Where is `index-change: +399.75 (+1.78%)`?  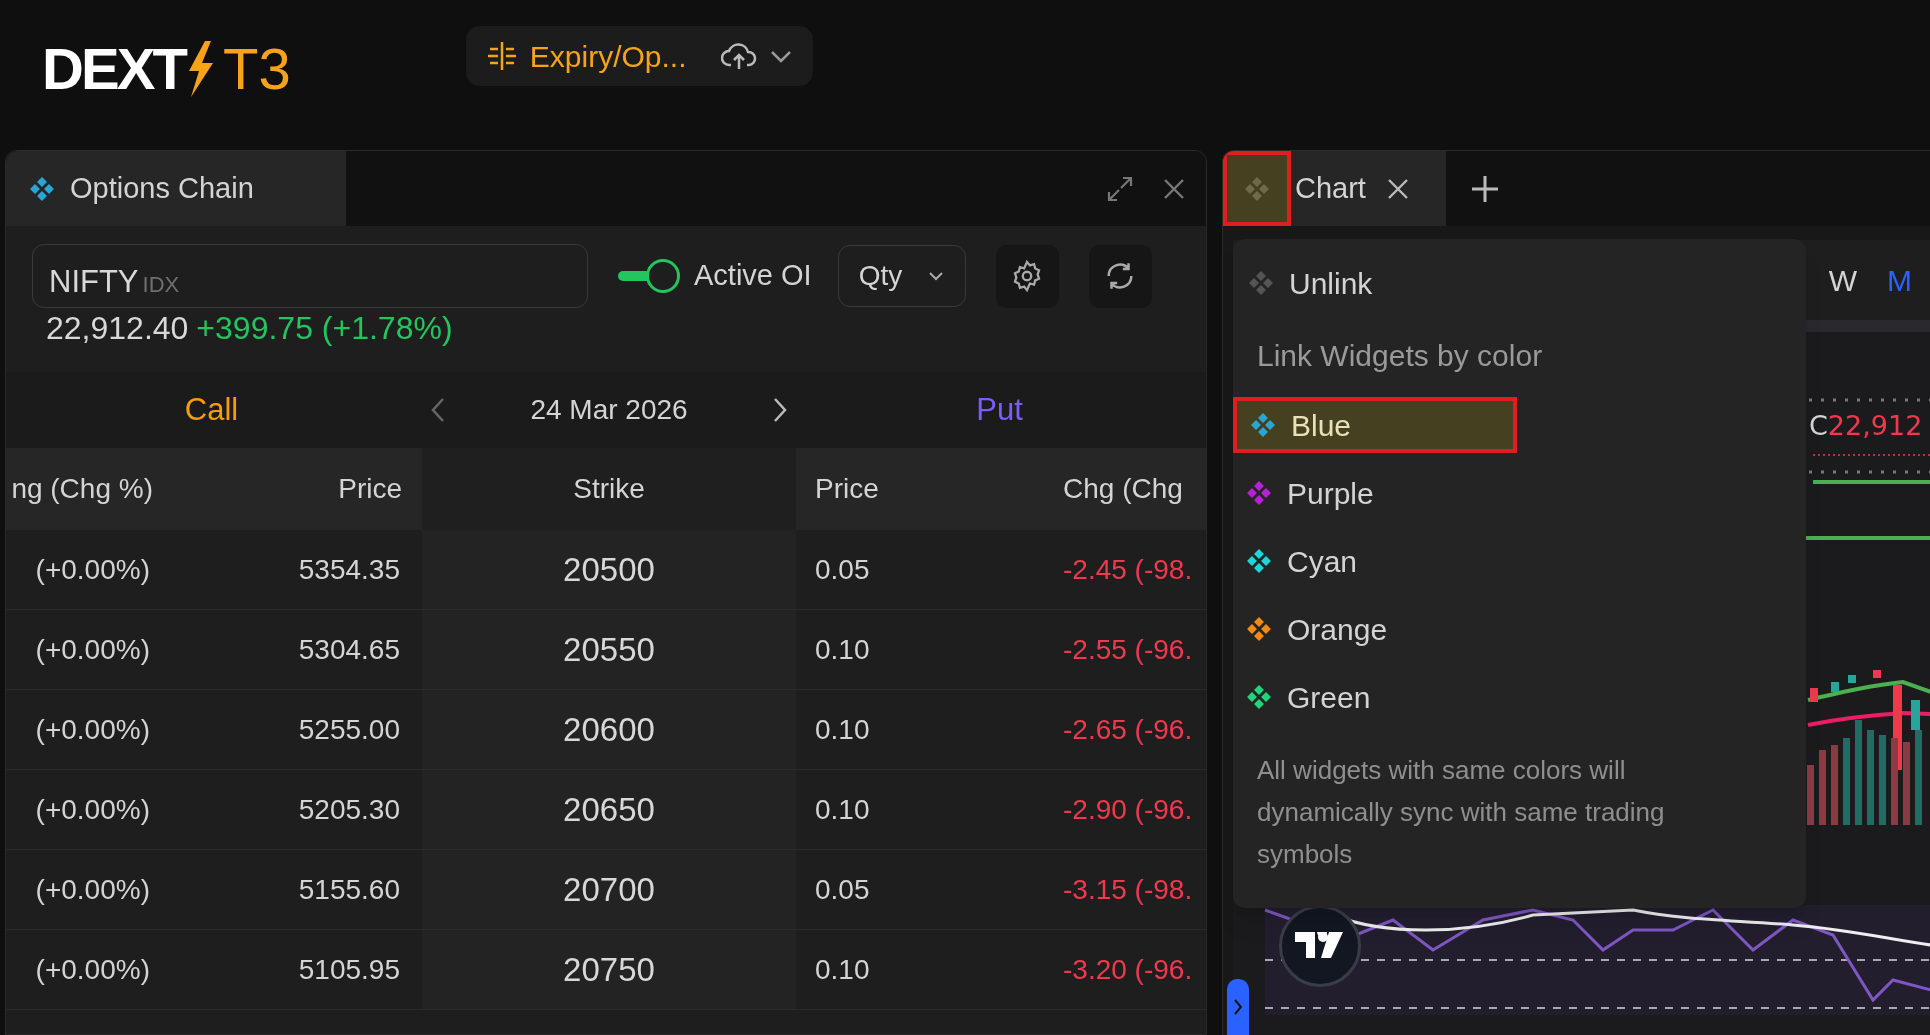
index-change: +399.75 (+1.78%) is located at coordinates (324, 328).